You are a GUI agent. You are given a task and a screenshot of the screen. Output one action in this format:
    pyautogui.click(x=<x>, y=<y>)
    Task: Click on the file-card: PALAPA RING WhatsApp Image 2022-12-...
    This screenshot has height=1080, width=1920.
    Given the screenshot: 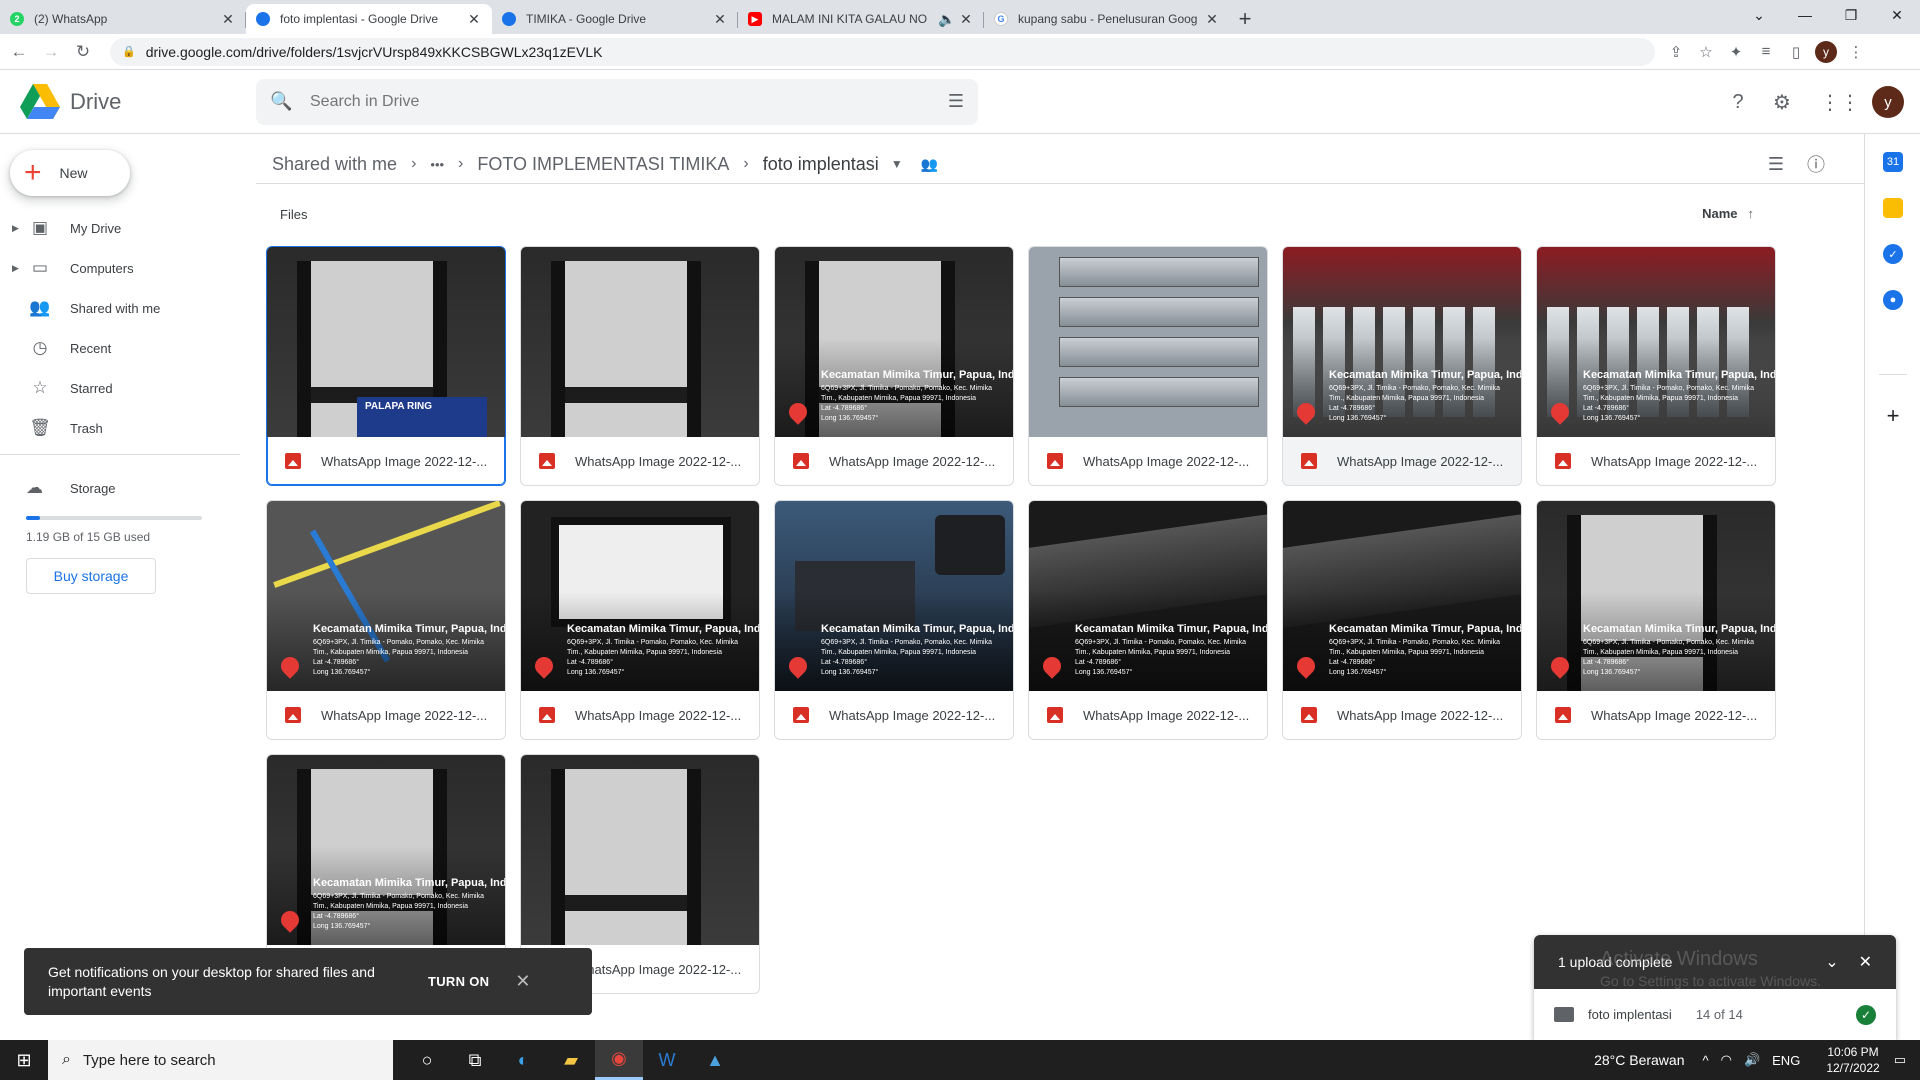 What is the action you would take?
    pyautogui.click(x=386, y=366)
    